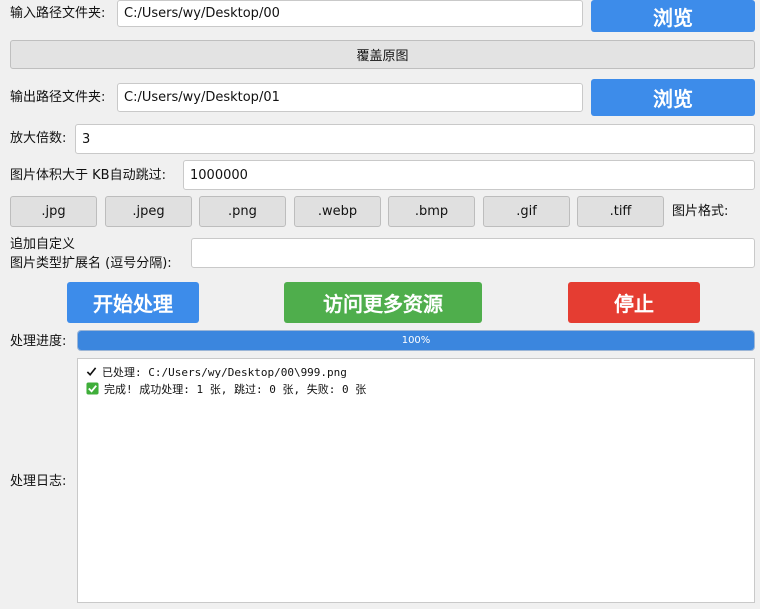  What do you see at coordinates (673, 16) in the screenshot?
I see `browse-input-button: 浏览` at bounding box center [673, 16].